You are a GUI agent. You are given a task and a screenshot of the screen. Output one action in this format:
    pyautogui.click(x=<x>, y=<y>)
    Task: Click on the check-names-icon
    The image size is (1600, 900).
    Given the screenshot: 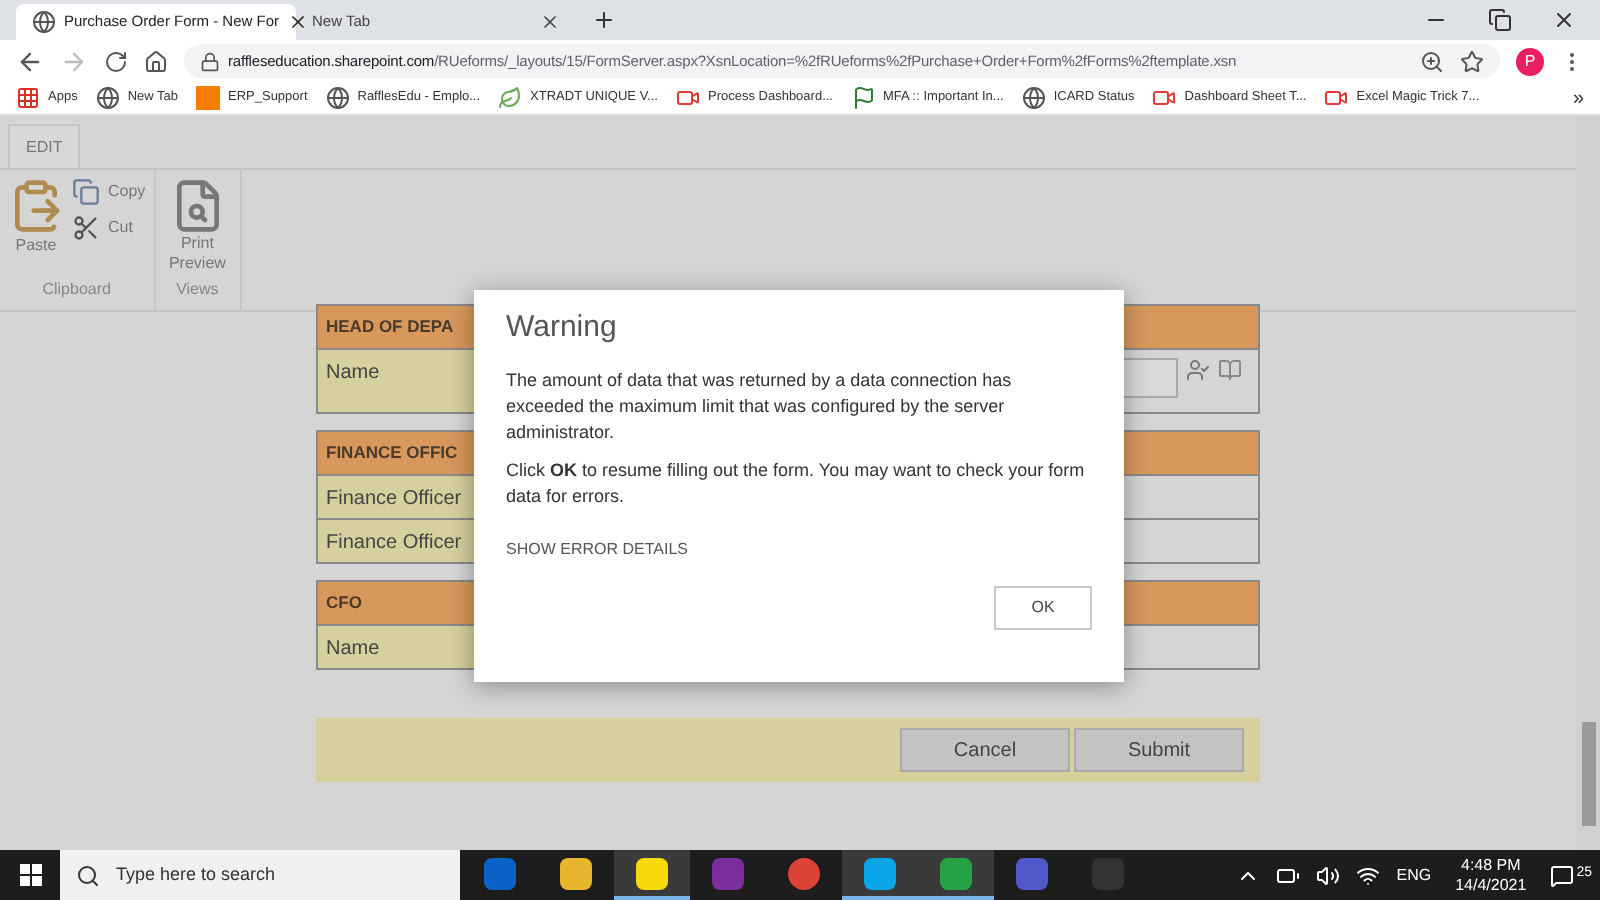 What is the action you would take?
    pyautogui.click(x=1198, y=370)
    